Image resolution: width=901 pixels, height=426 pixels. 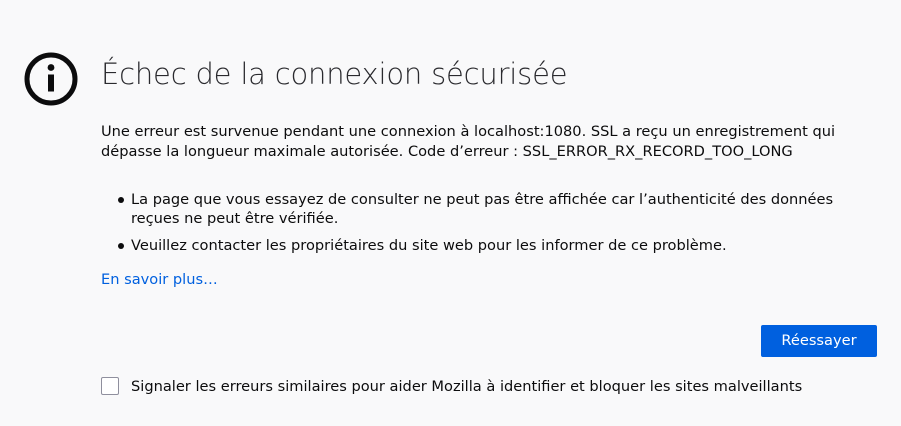 I want to click on report-errors-checkbox, so click(x=110, y=386).